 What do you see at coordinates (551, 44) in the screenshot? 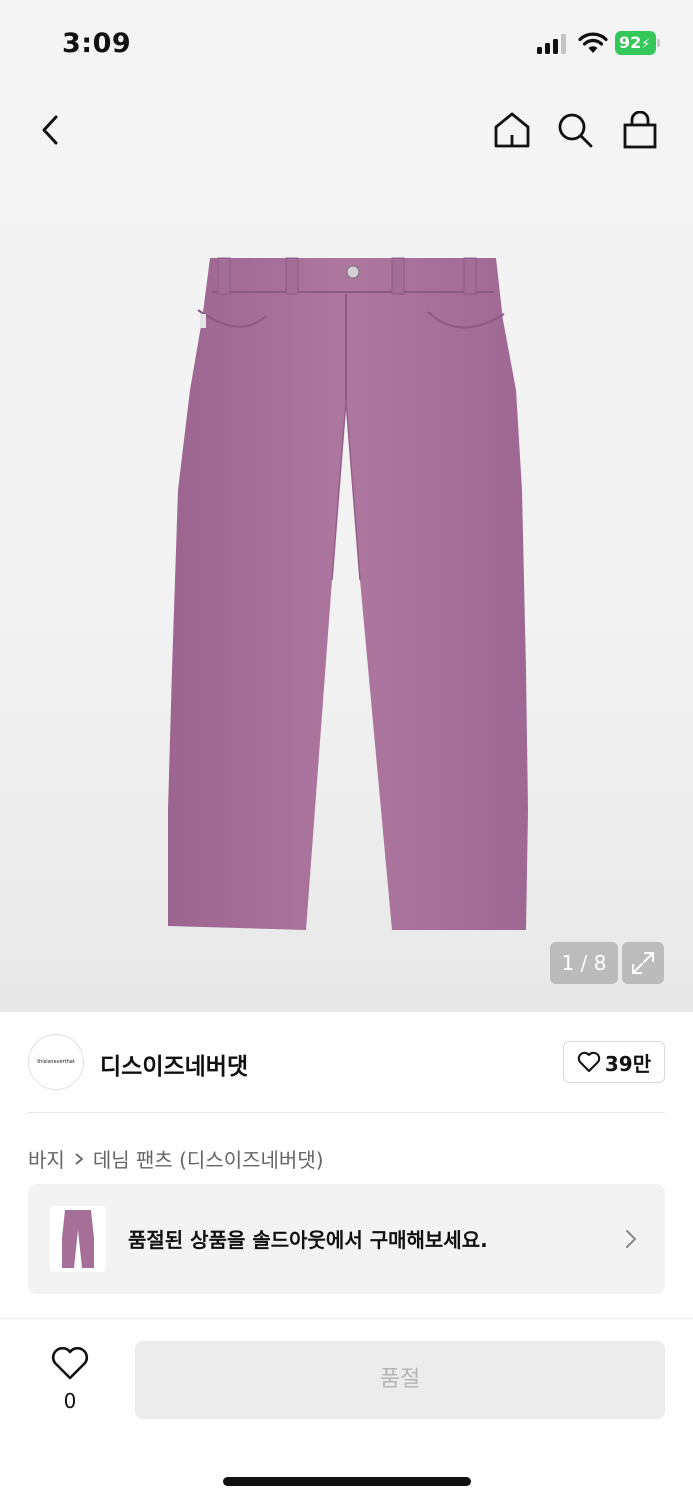
I see `cellular-signal-icon` at bounding box center [551, 44].